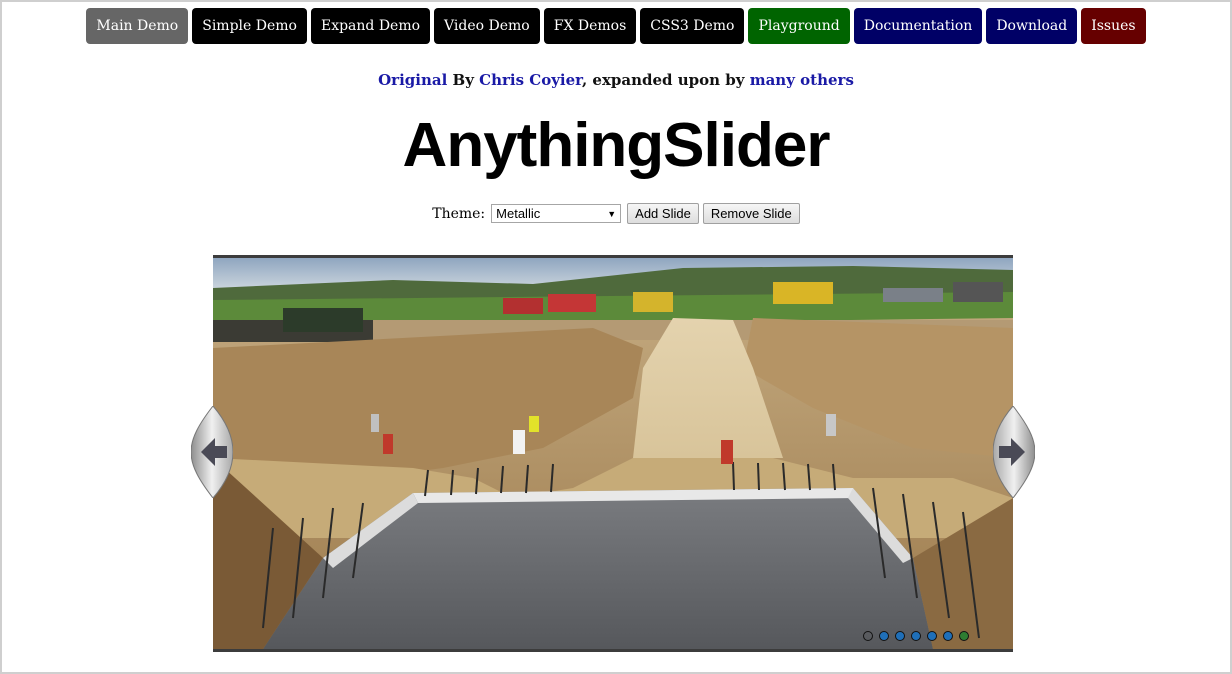  Describe the element at coordinates (370, 26) in the screenshot. I see `nav-expand-demo: Expand Demo` at that location.